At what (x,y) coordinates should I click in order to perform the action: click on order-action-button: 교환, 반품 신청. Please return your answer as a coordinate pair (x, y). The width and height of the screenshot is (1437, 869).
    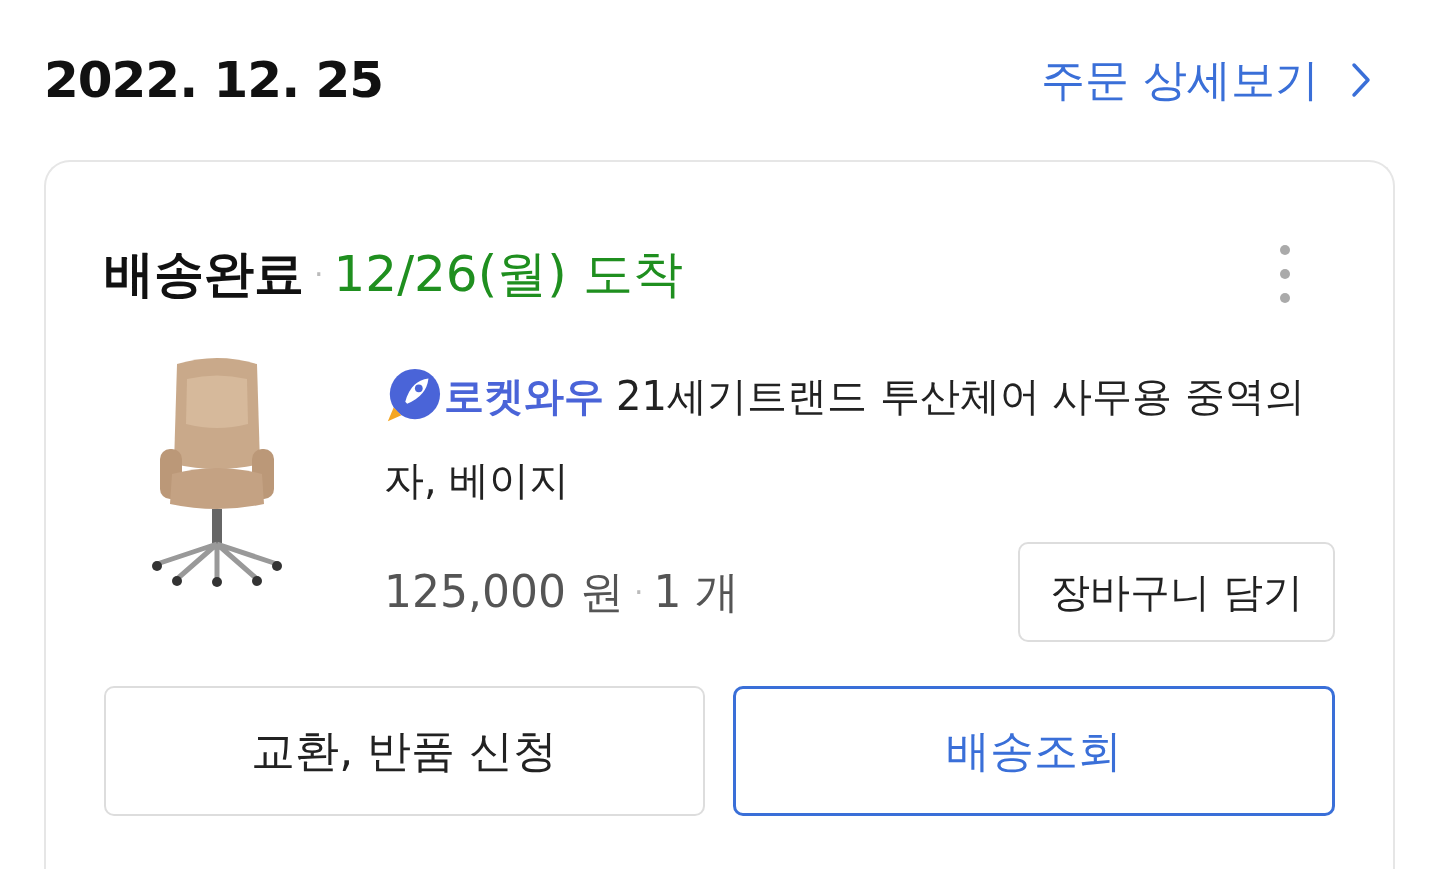
    Looking at the image, I should click on (404, 751).